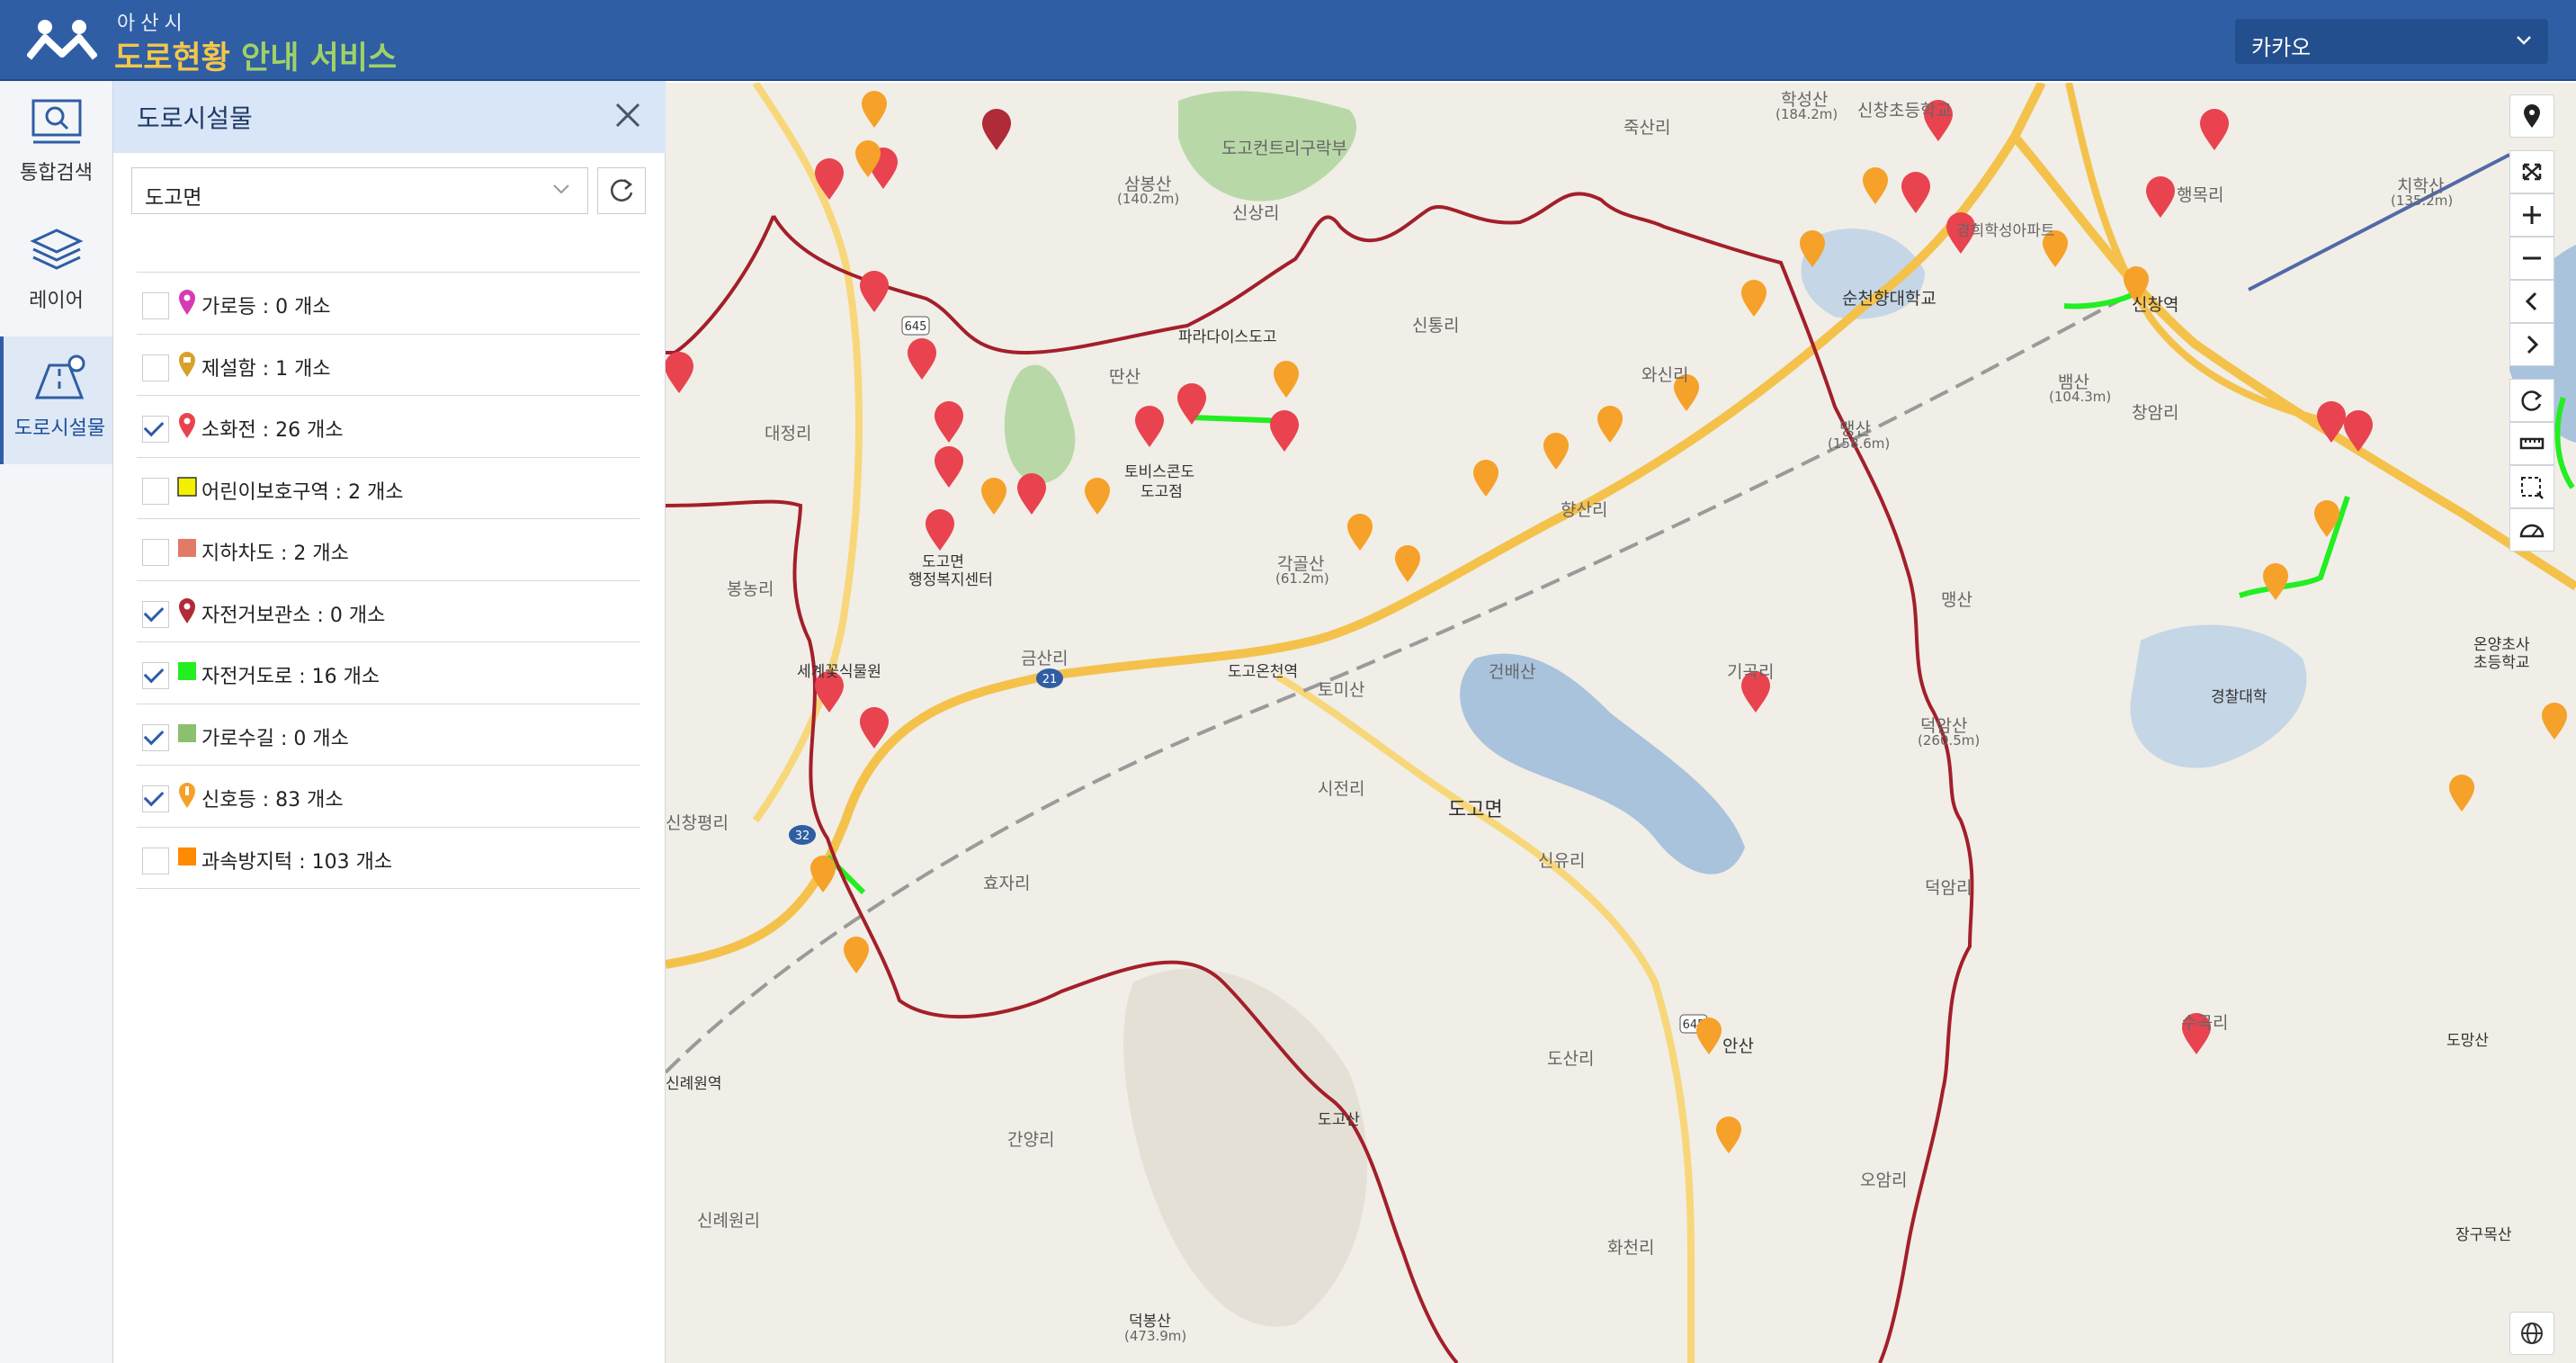  Describe the element at coordinates (621, 190) in the screenshot. I see `refresh-button` at that location.